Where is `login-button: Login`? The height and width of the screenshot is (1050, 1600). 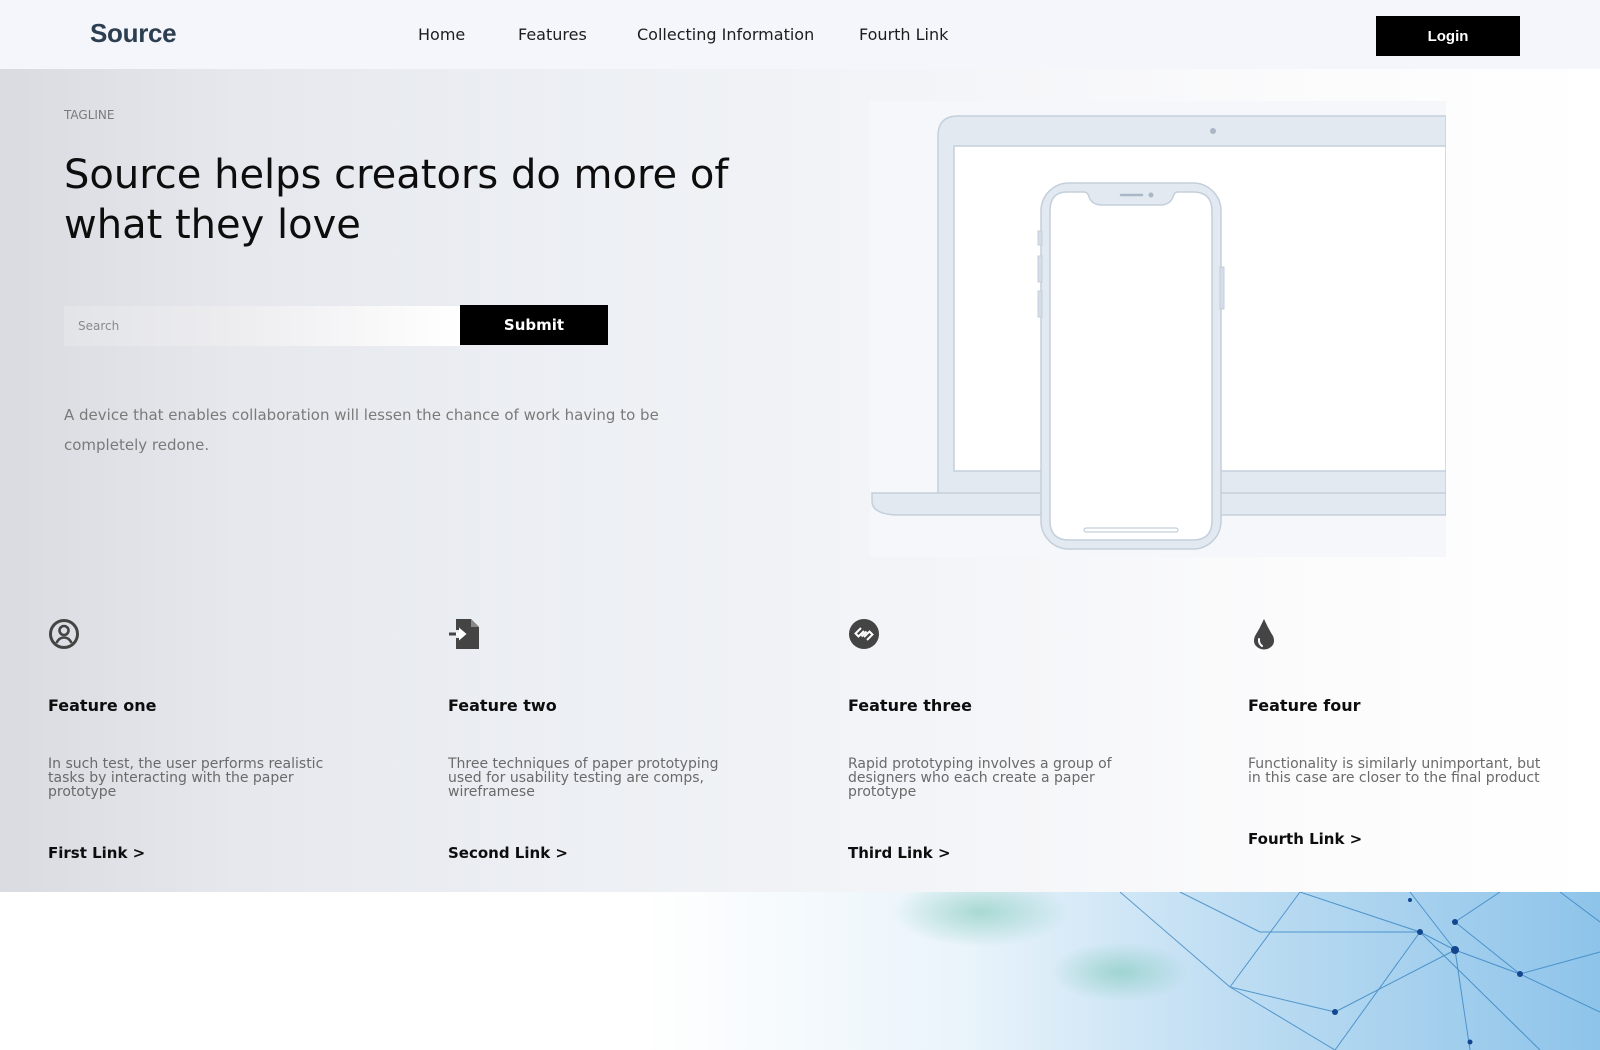
login-button: Login is located at coordinates (1448, 36).